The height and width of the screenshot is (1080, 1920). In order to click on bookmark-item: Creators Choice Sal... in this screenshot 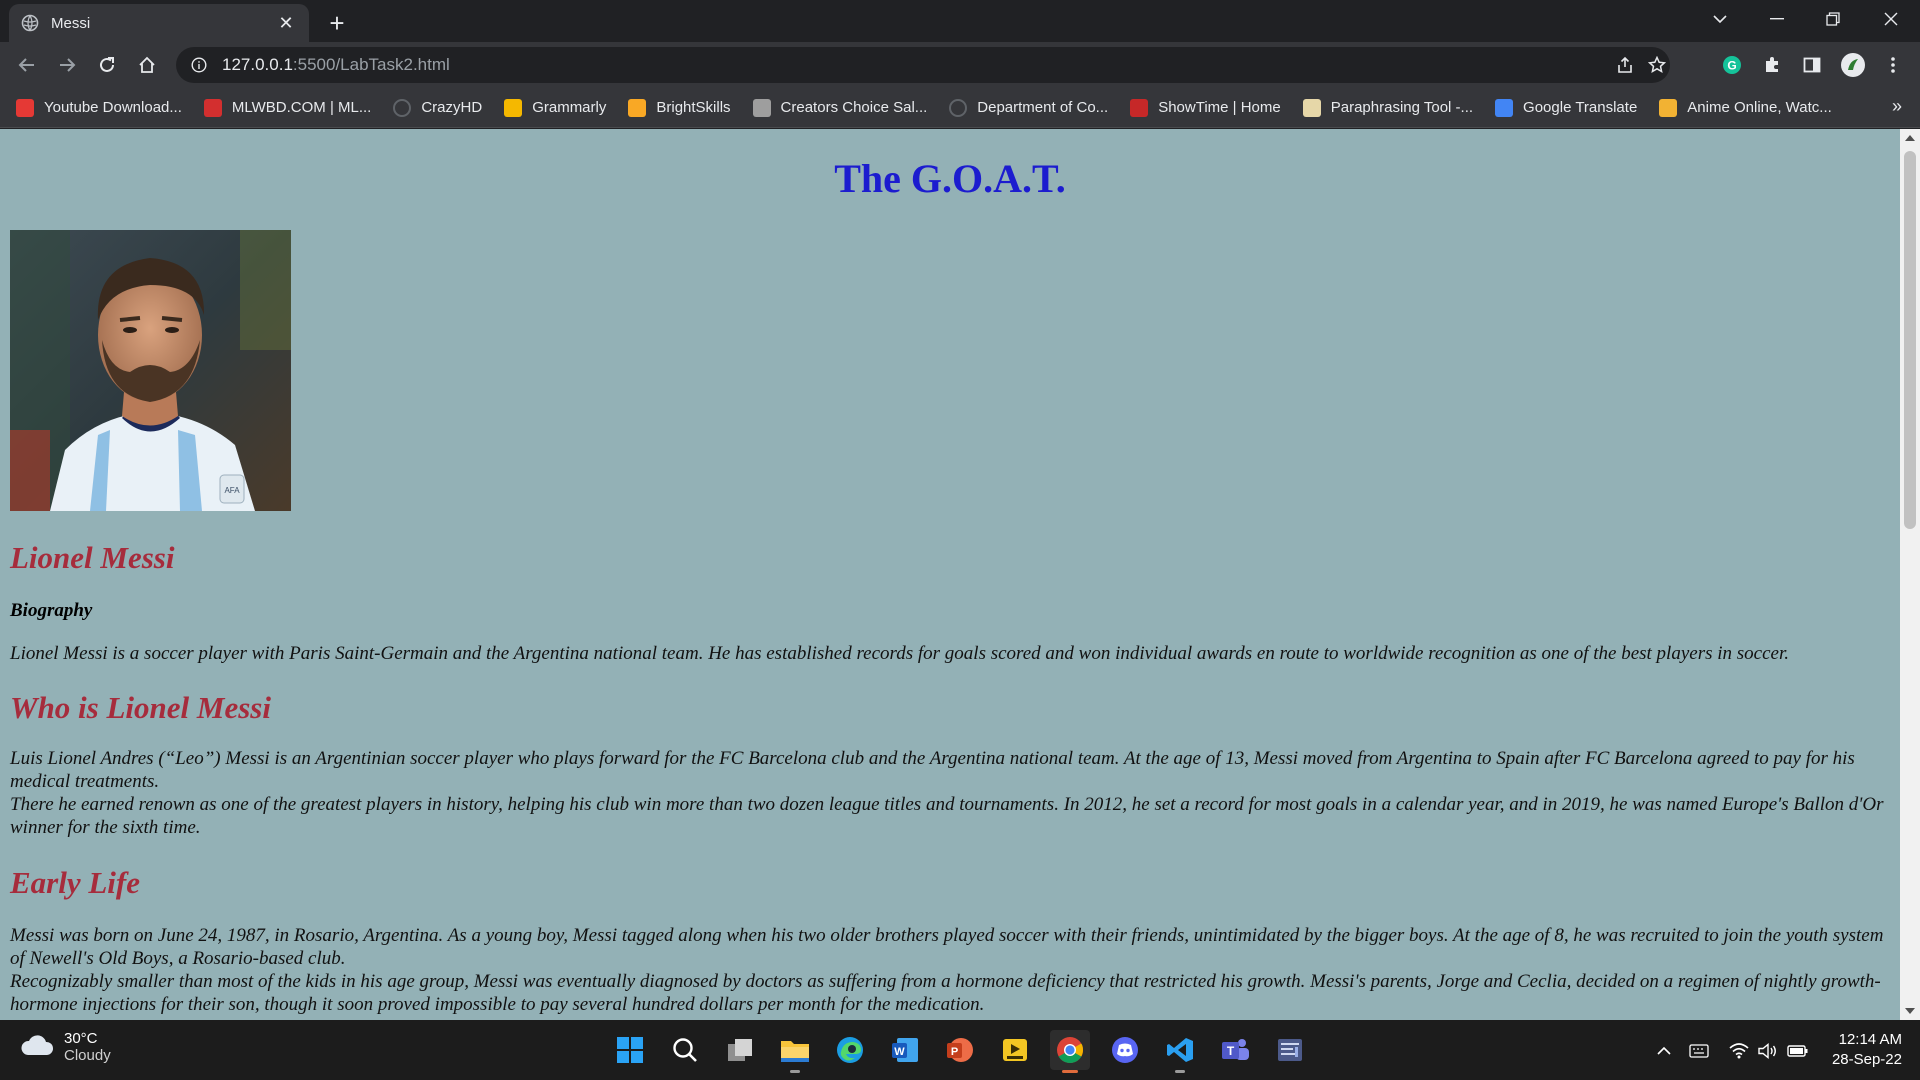, I will do `click(840, 107)`.